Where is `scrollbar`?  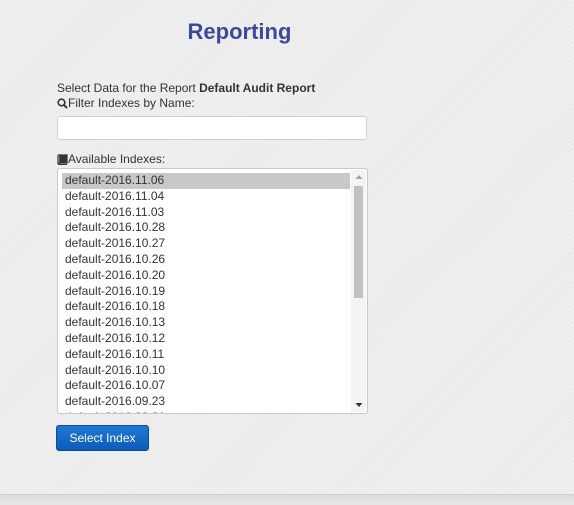
scrollbar is located at coordinates (358, 291).